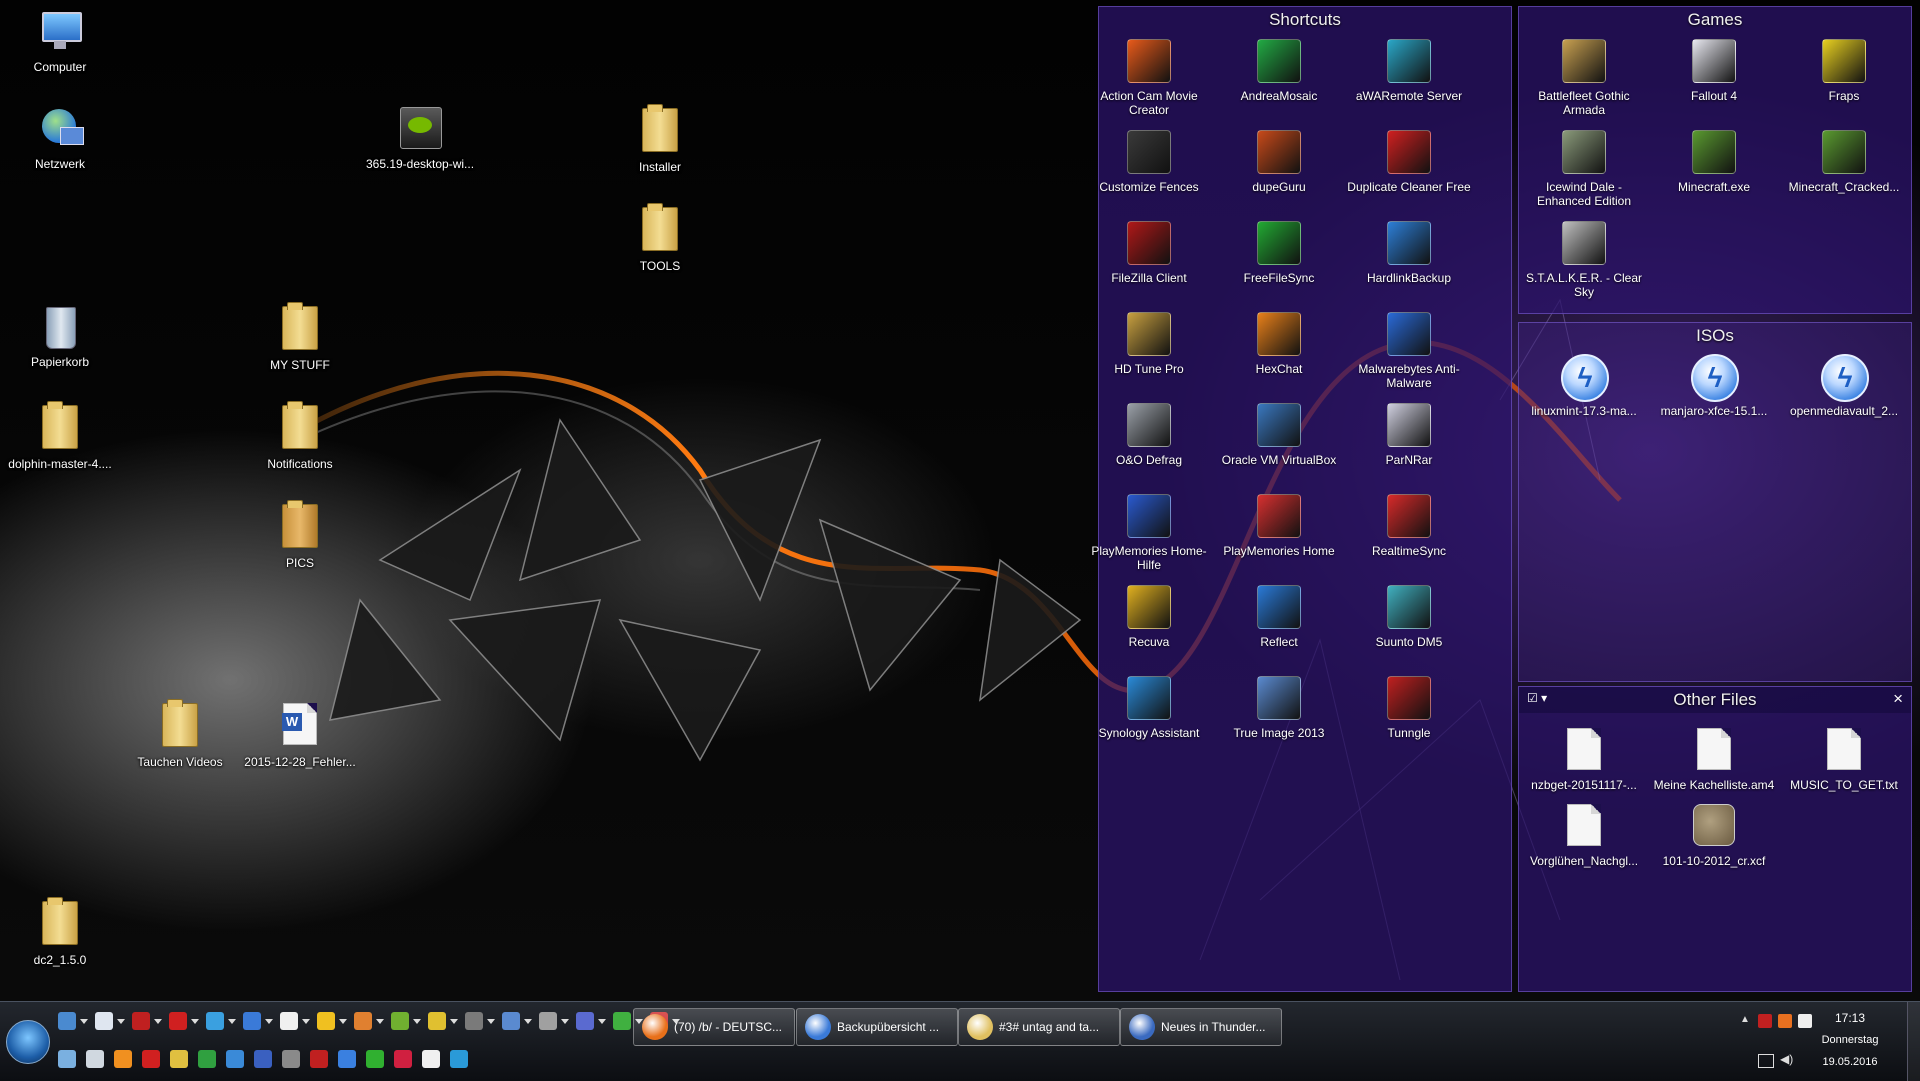  What do you see at coordinates (1584, 168) in the screenshot?
I see `game-item: Icewind Dale - Enhanced Edition` at bounding box center [1584, 168].